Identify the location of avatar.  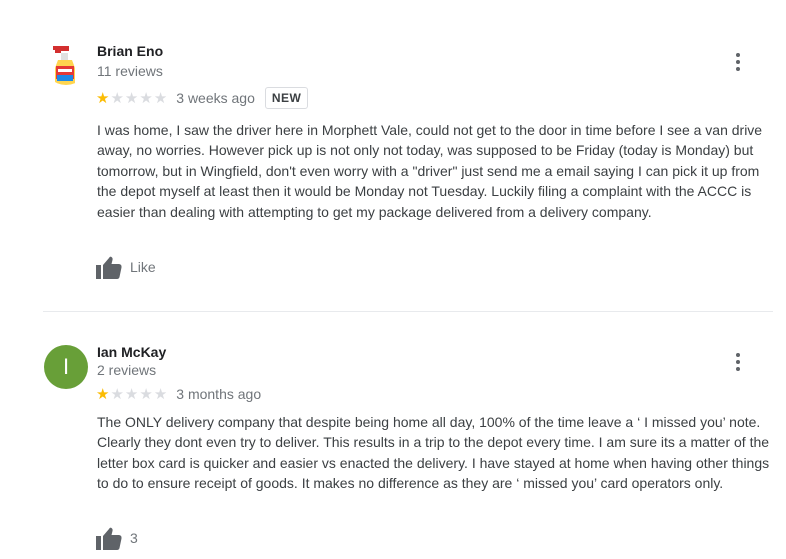
(66, 63).